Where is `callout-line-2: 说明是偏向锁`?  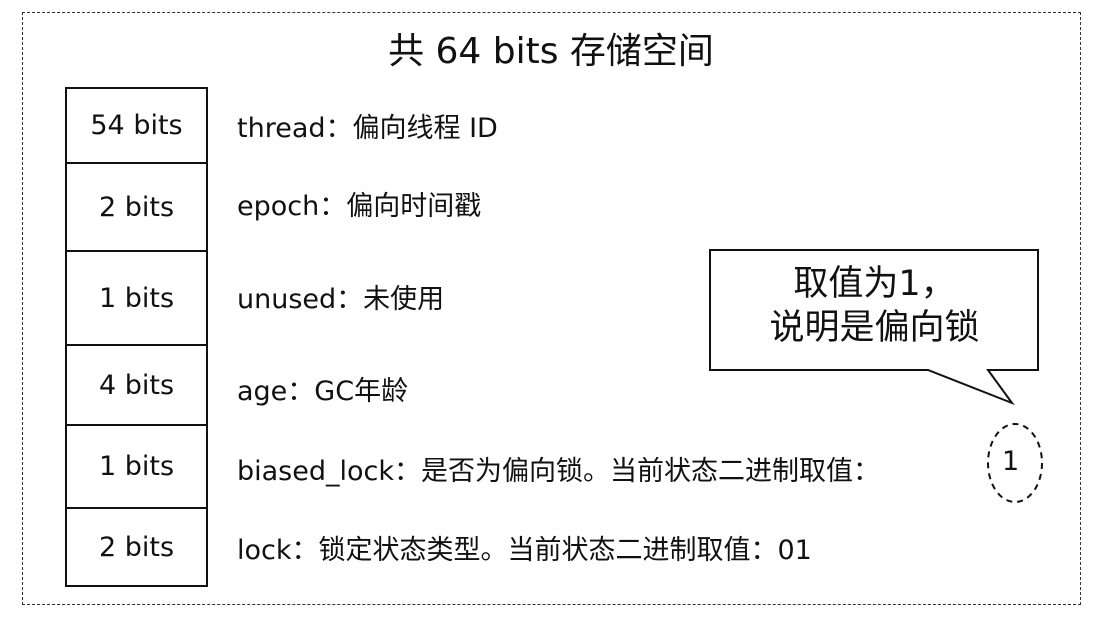
callout-line-2: 说明是偏向锁 is located at coordinates (874, 328).